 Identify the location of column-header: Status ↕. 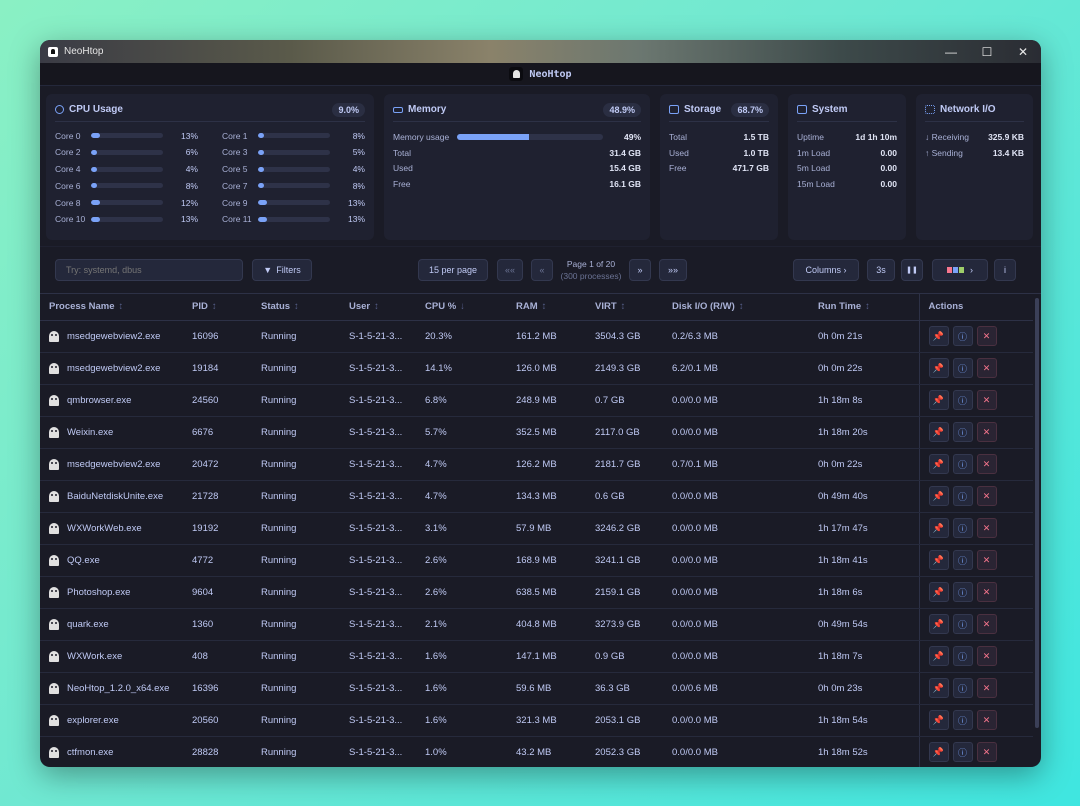
(296, 307).